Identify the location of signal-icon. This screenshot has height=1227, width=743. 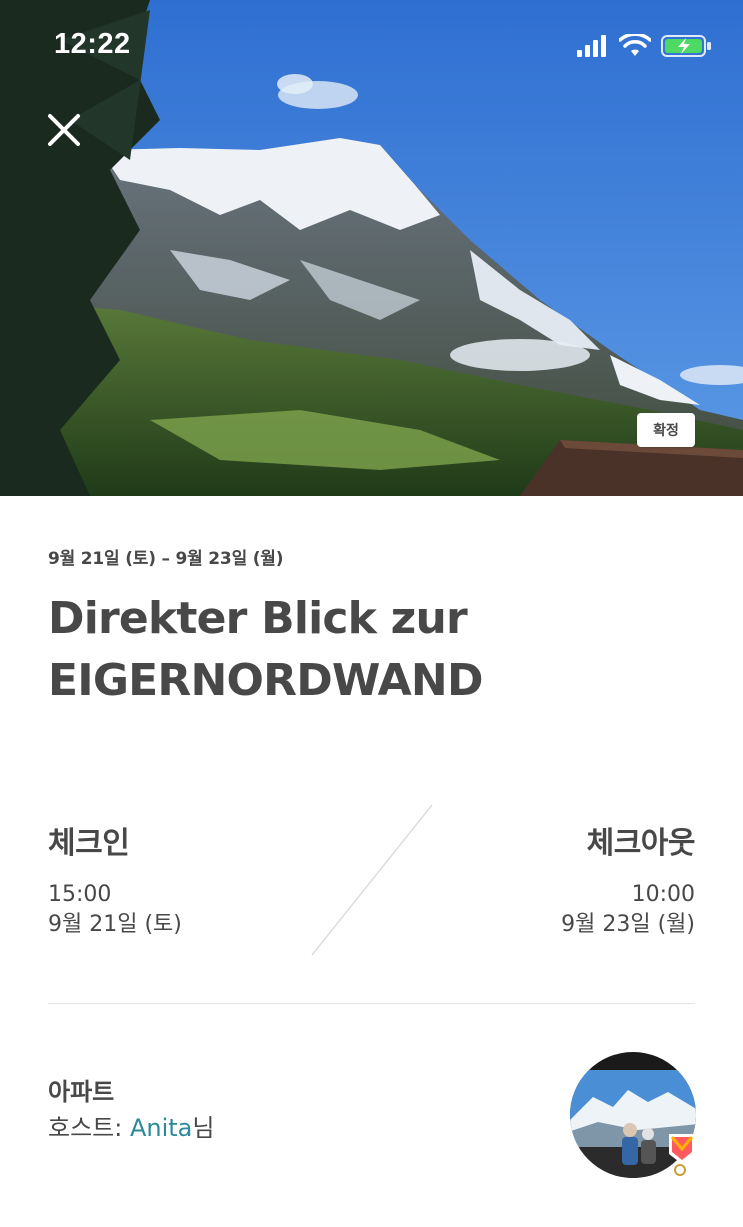
(591, 46).